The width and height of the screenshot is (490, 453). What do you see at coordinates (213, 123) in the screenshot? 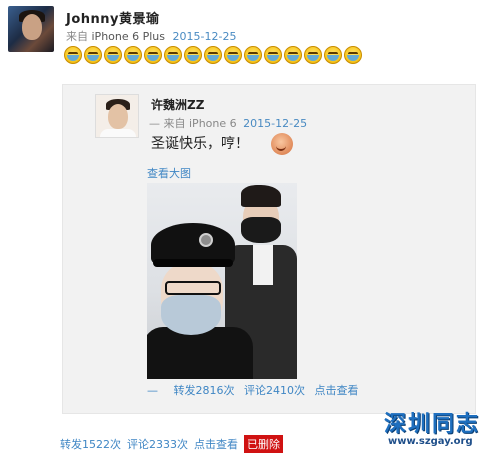
I see `repost-via-device: iPhone 6` at bounding box center [213, 123].